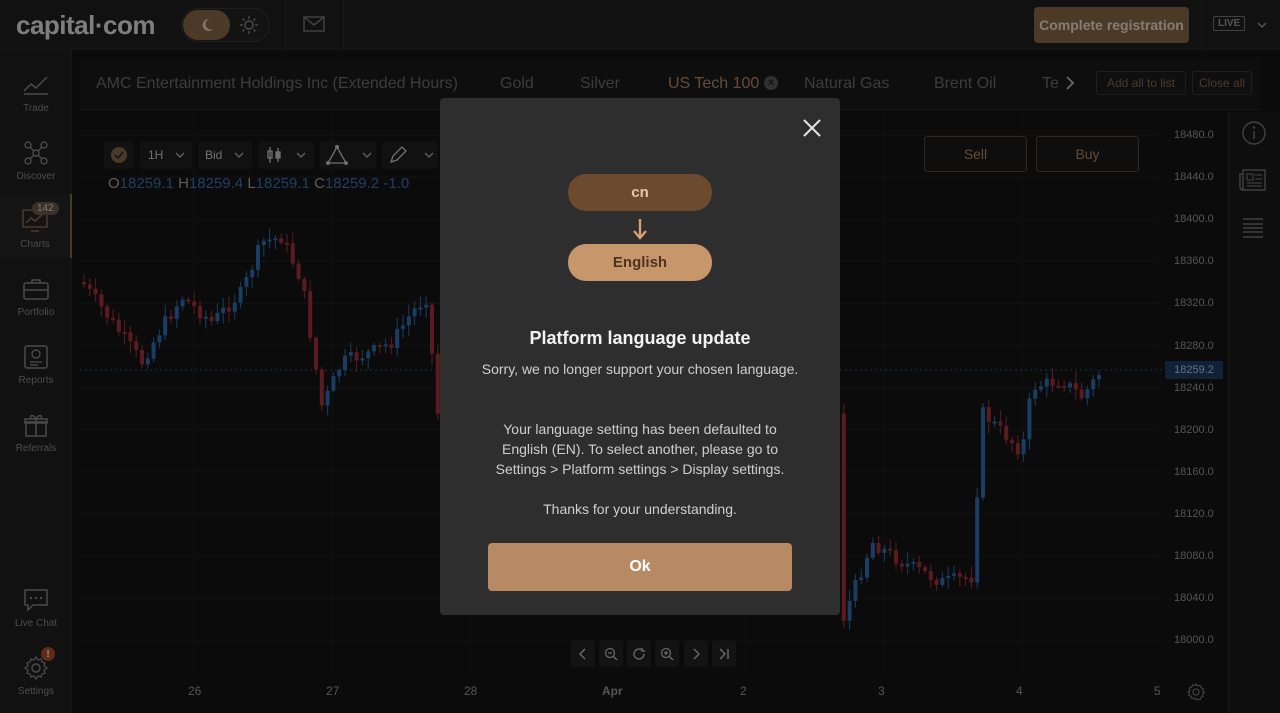 This screenshot has height=713, width=1280. I want to click on previous-language-pill: cn, so click(640, 192).